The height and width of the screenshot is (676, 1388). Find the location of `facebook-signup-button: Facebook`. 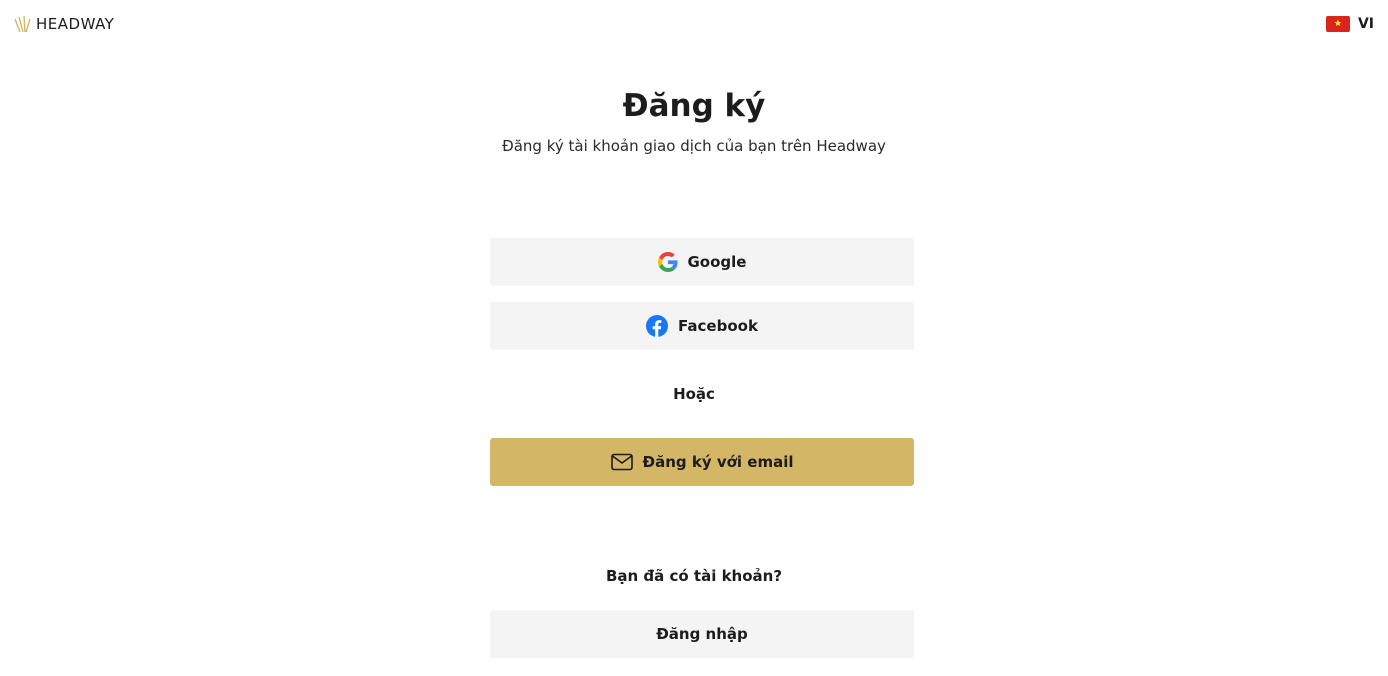

facebook-signup-button: Facebook is located at coordinates (702, 326).